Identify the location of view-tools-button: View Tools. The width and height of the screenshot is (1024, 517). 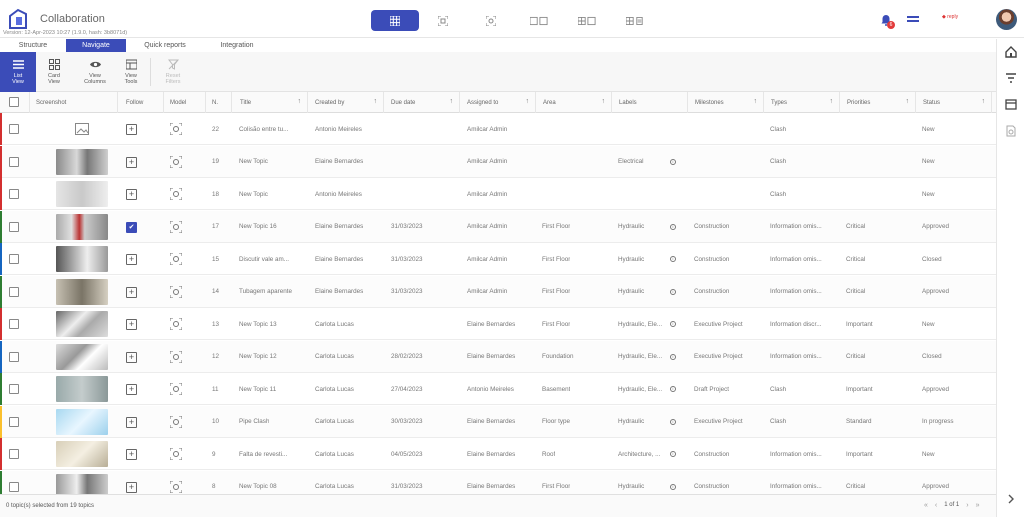
(131, 72).